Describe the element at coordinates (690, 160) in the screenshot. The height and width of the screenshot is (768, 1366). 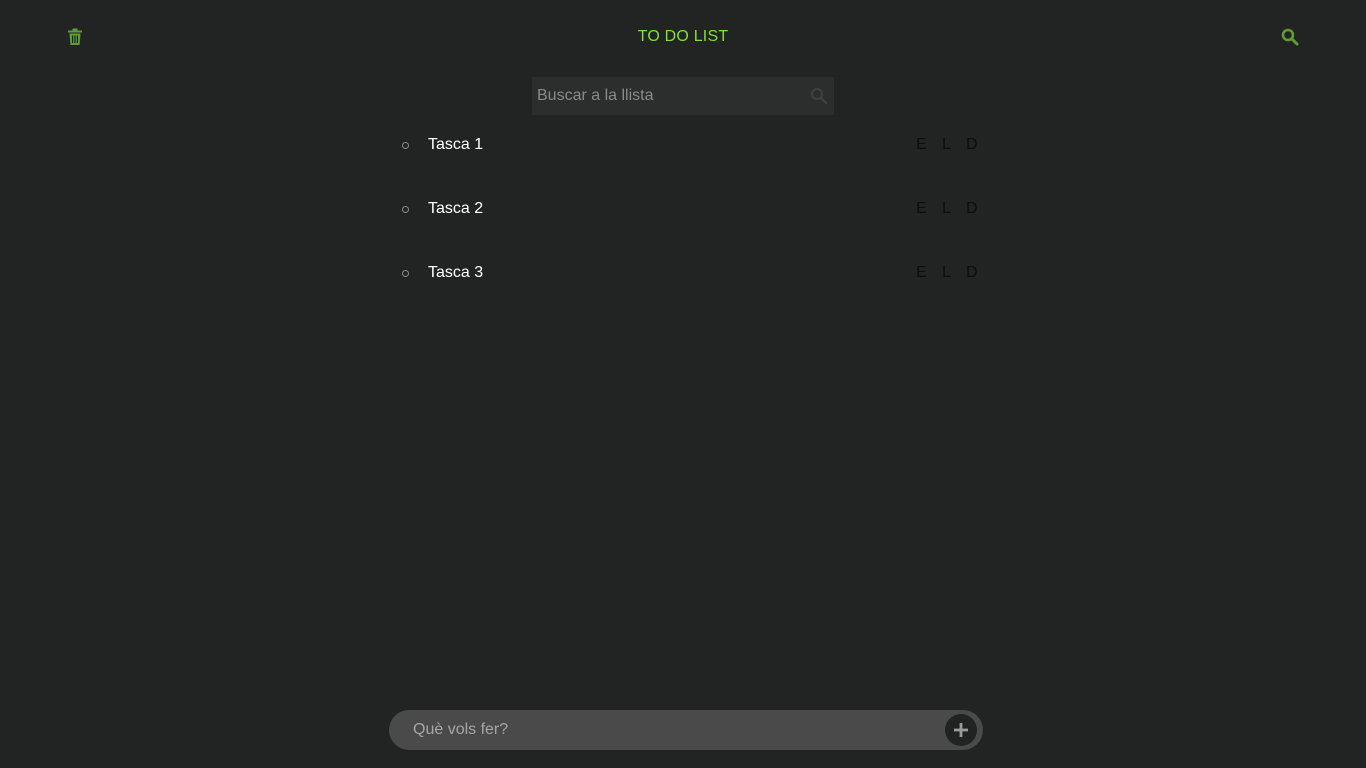
I see `task-item: Tasca 1 E L D` at that location.